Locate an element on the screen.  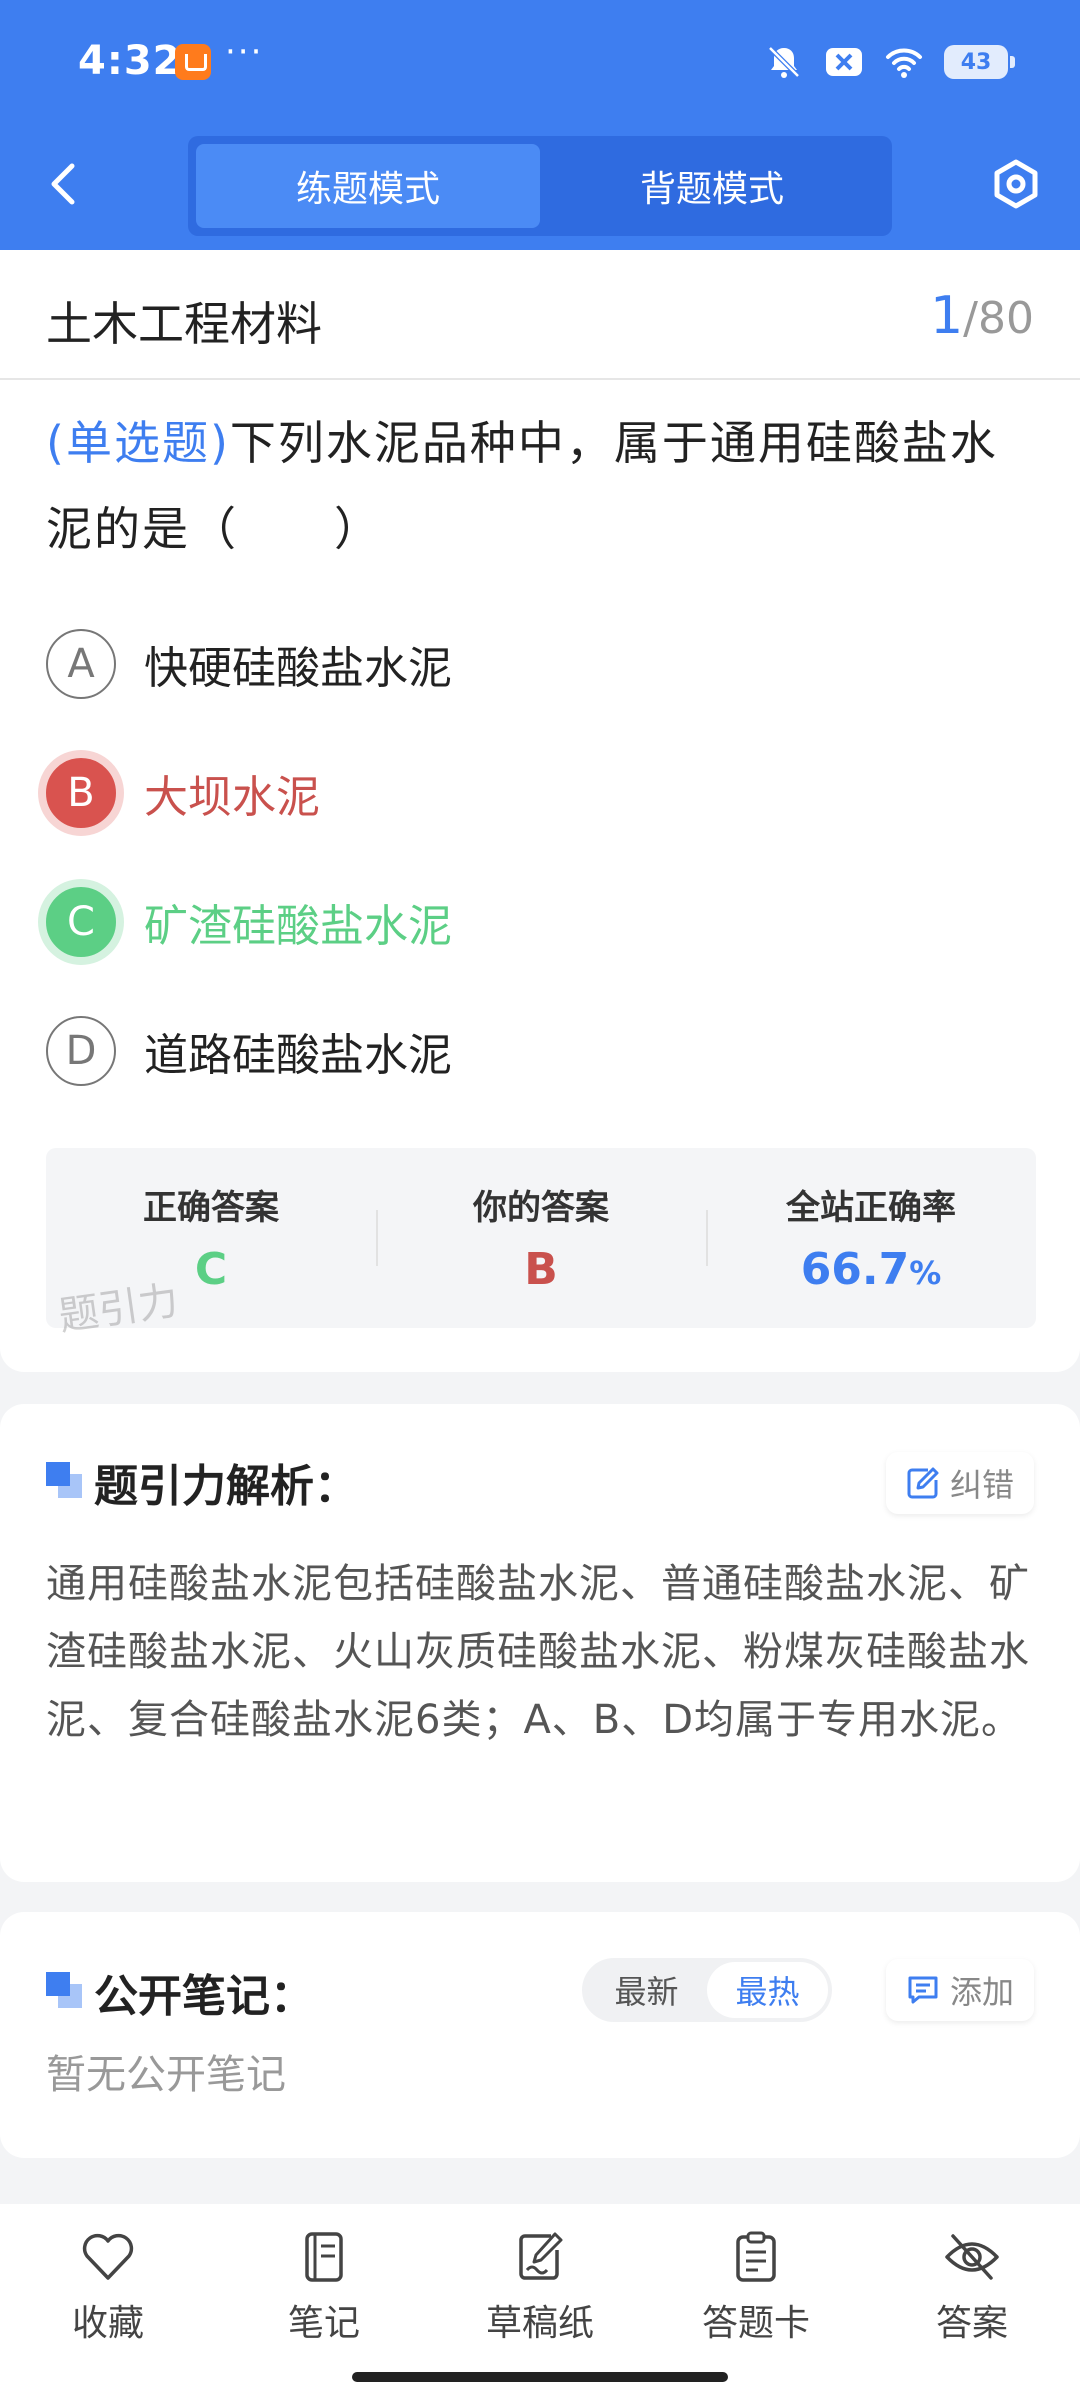
question-text: (单选题)下列水泥品种中，属于通用硅酸盐水泥的是（ ） is located at coordinates (541, 486).